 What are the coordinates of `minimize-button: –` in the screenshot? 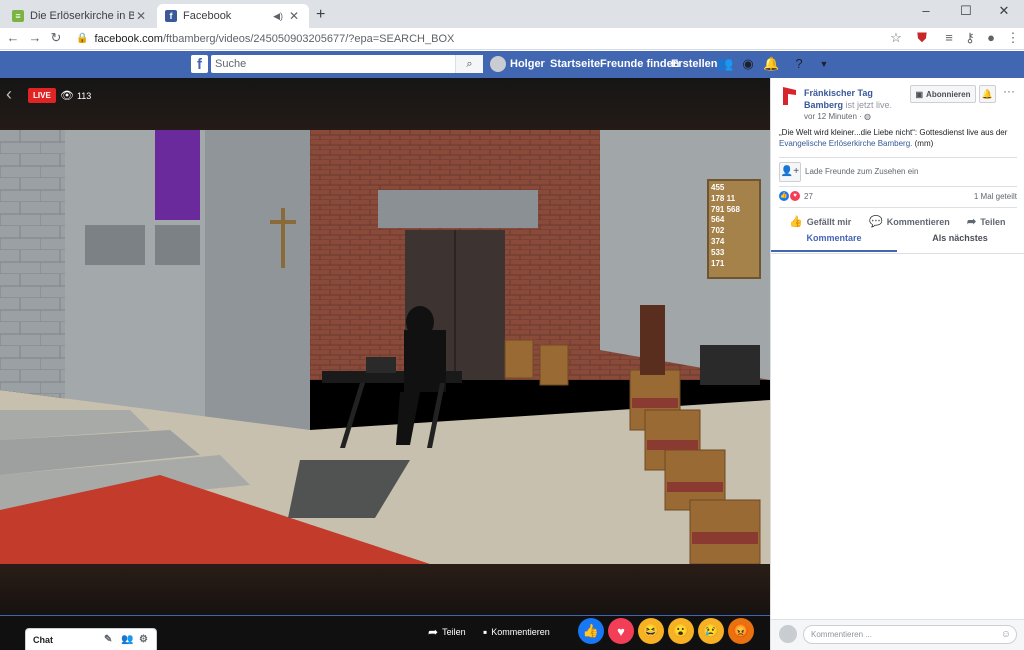 It's located at (926, 10).